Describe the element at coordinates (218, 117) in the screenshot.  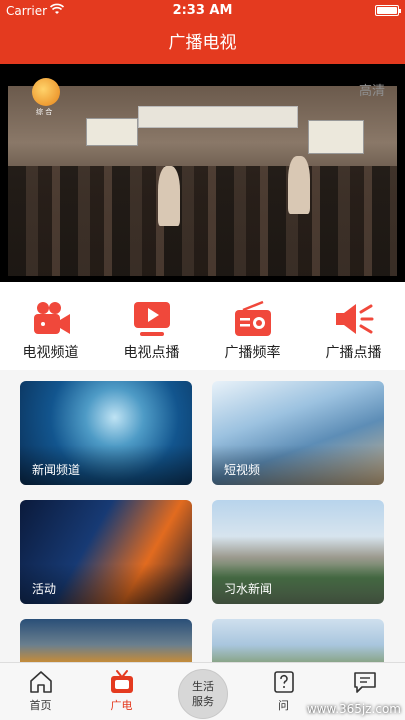
I see `video-banner-graphic` at that location.